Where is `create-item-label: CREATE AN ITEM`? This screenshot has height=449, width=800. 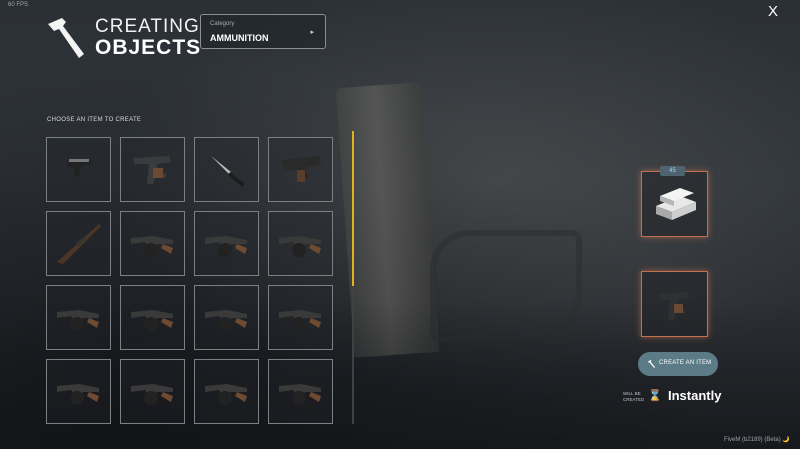
create-item-label: CREATE AN ITEM is located at coordinates (685, 363).